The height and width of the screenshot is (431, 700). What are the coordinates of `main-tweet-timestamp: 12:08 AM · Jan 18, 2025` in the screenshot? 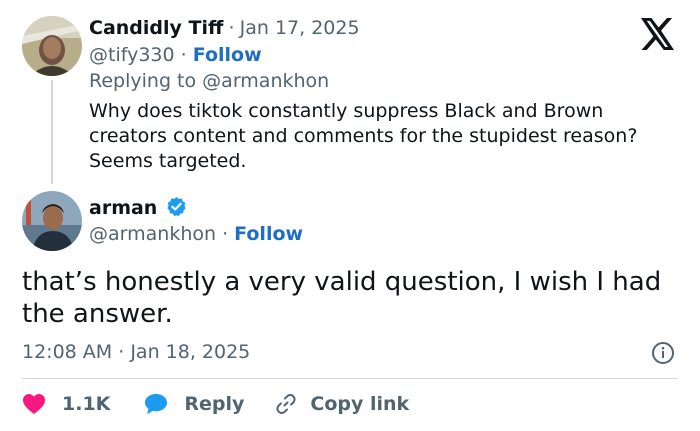 It's located at (136, 352).